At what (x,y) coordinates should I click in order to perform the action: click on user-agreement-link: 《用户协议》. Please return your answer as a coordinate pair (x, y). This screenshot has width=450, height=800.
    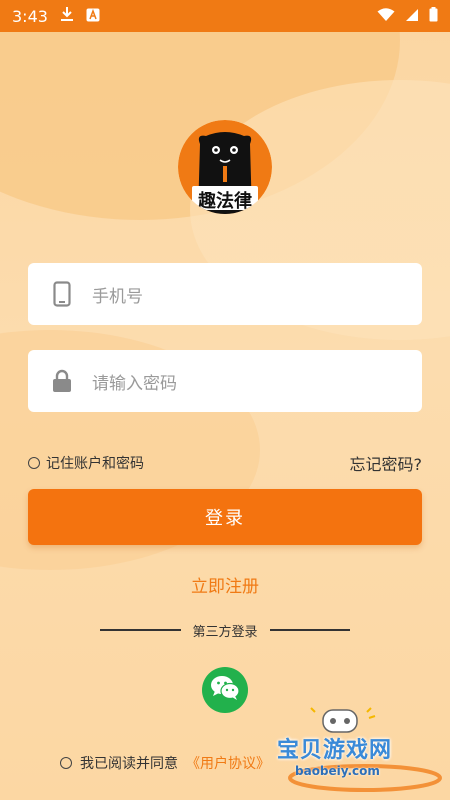
    Looking at the image, I should click on (228, 763).